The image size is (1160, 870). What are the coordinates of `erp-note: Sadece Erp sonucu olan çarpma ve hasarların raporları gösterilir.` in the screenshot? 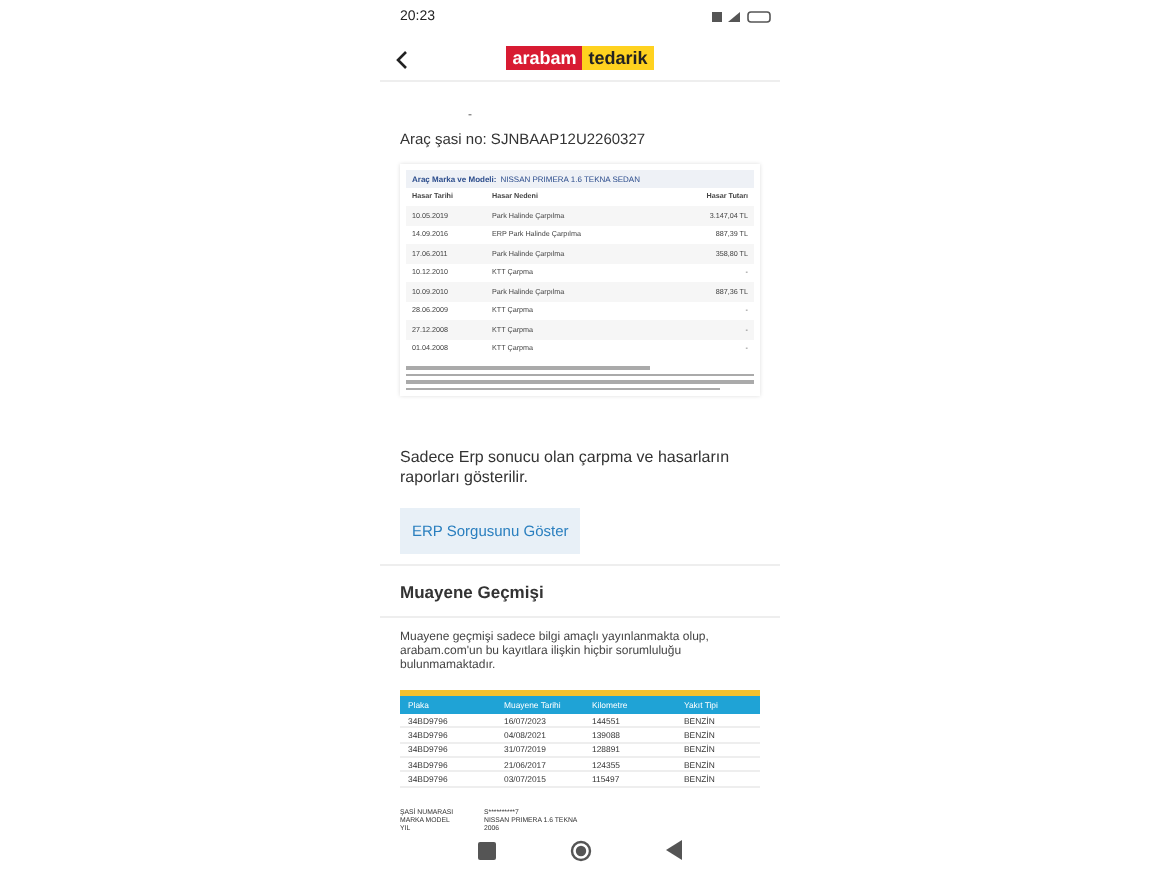 It's located at (566, 468).